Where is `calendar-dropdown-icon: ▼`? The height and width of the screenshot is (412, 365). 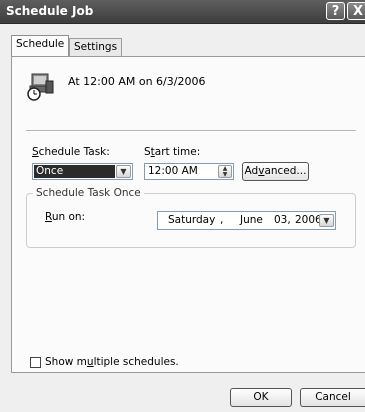 calendar-dropdown-icon: ▼ is located at coordinates (326, 220).